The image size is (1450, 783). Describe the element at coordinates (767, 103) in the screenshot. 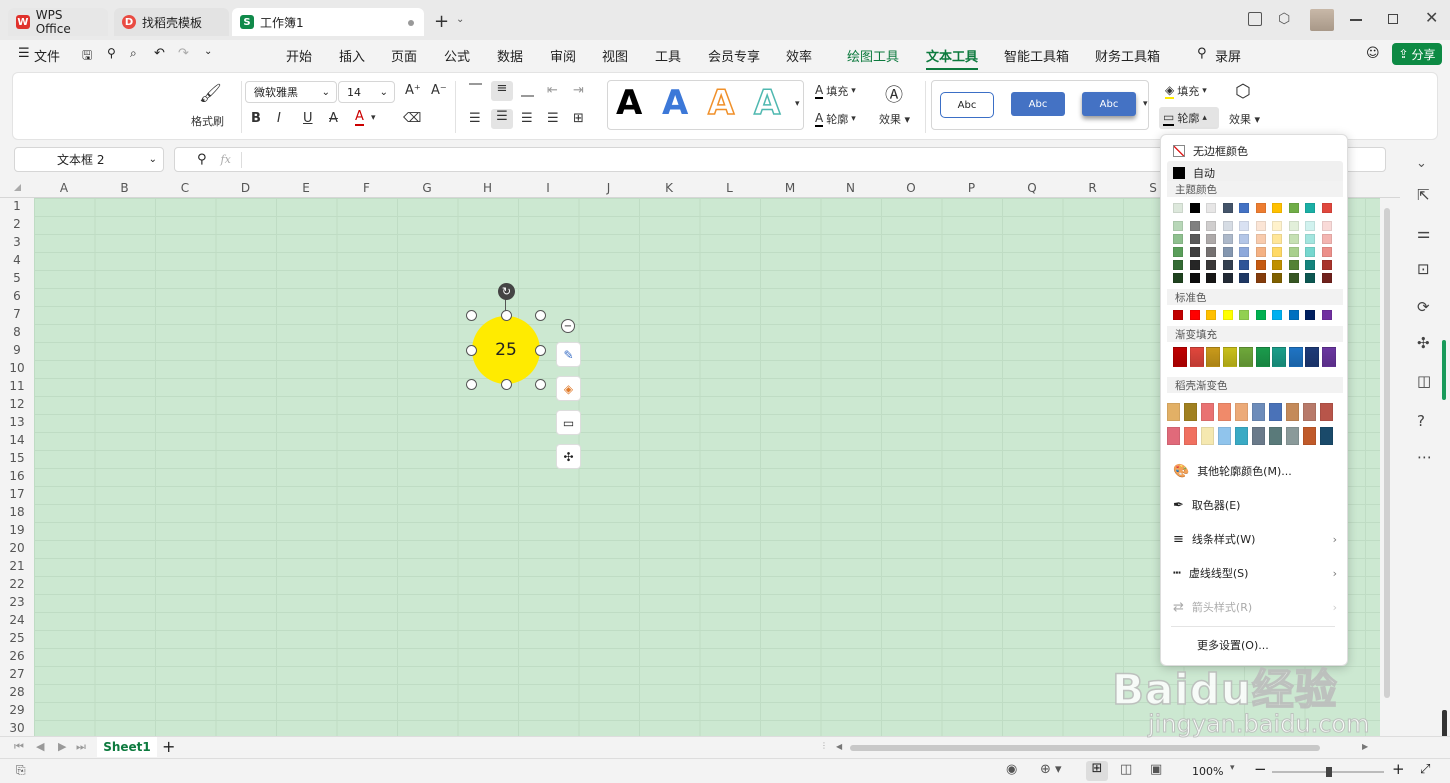

I see `wordart-teal-outline: A` at that location.